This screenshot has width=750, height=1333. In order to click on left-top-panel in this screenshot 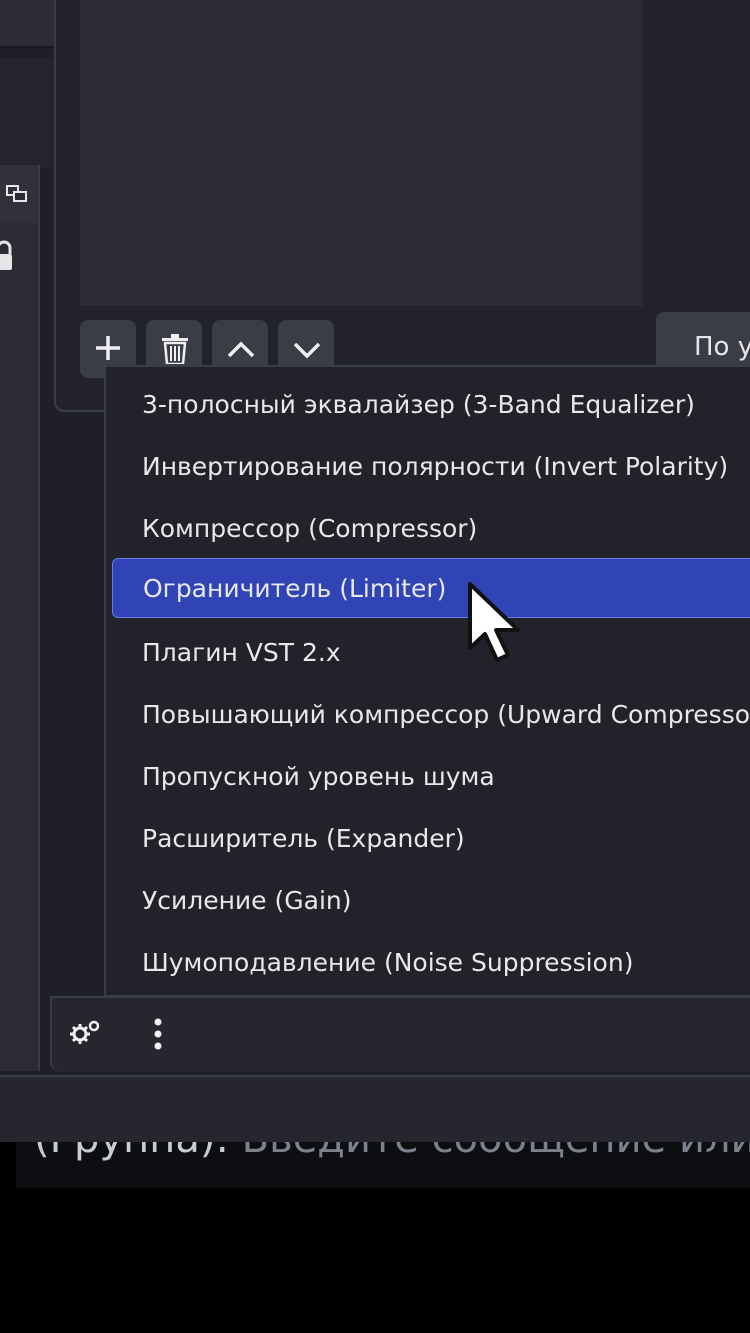, I will do `click(31, 113)`.